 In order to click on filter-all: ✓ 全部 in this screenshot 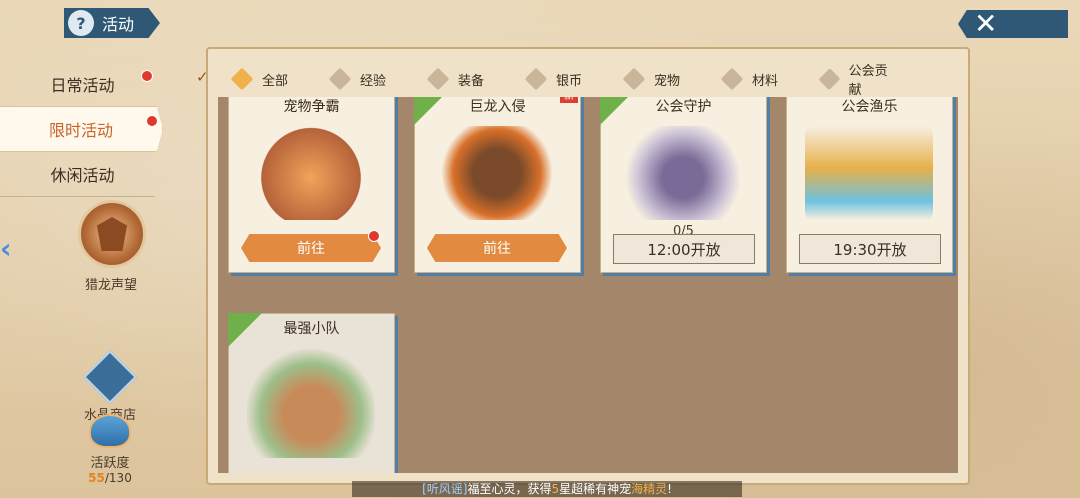, I will do `click(252, 79)`.